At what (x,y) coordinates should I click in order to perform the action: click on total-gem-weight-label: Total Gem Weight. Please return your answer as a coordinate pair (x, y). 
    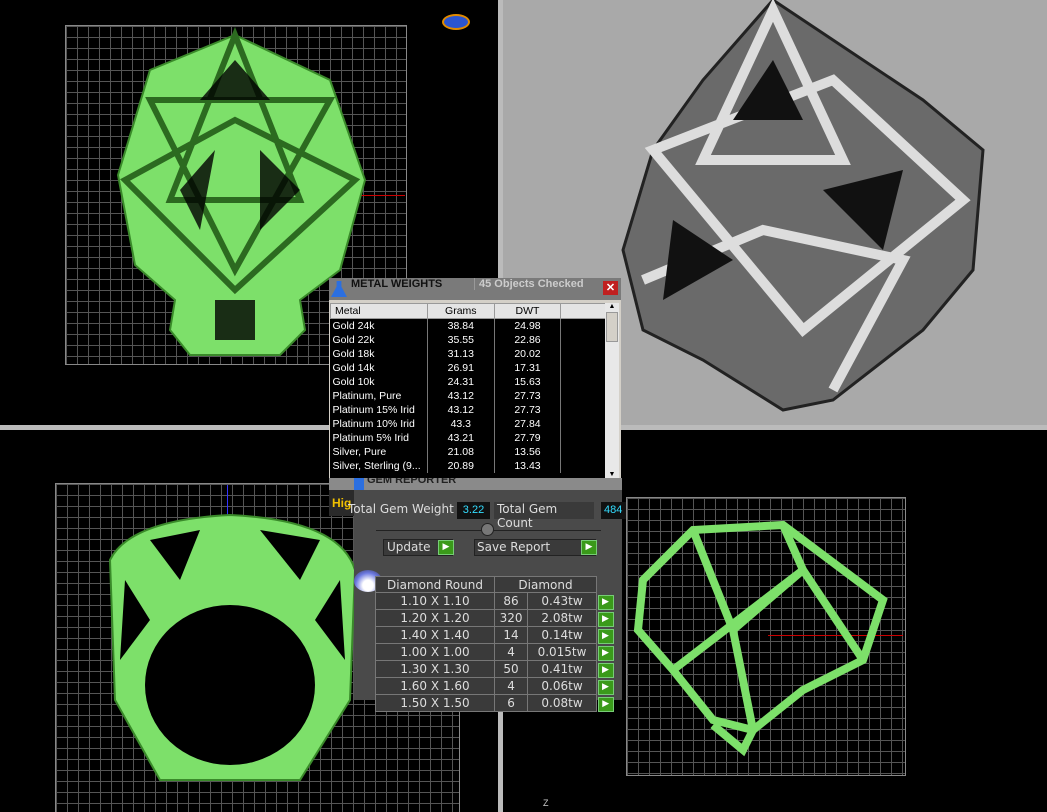
    Looking at the image, I should click on (401, 509).